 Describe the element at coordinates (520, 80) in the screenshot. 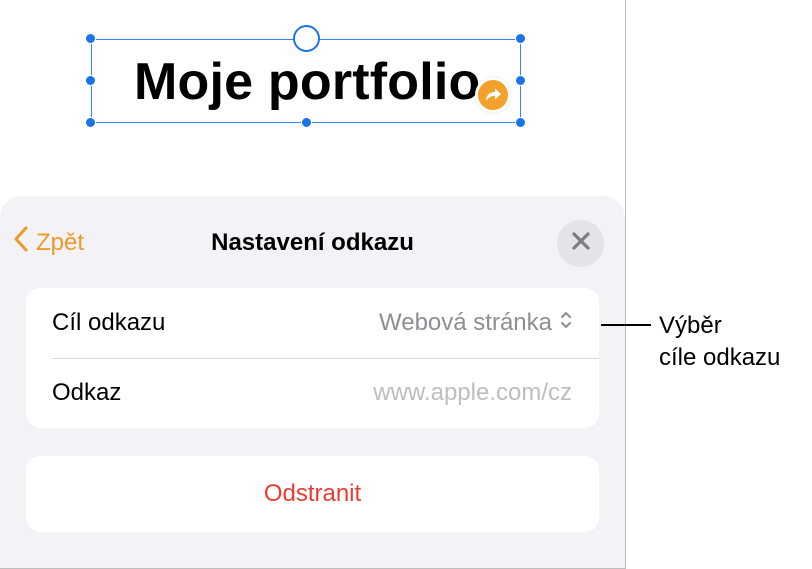

I see `resize-handle-right` at that location.